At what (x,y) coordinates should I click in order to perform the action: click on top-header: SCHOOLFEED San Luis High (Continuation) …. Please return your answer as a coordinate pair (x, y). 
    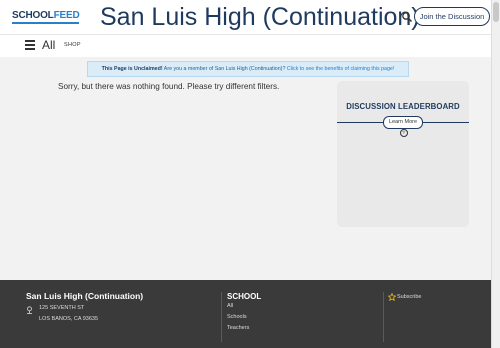
    Looking at the image, I should click on (250, 17).